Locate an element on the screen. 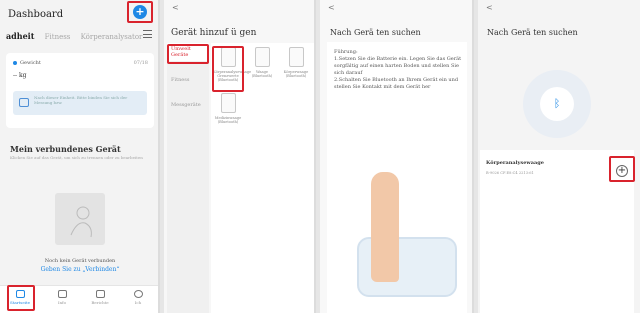 The width and height of the screenshot is (640, 313). empty-illustration is located at coordinates (80, 219).